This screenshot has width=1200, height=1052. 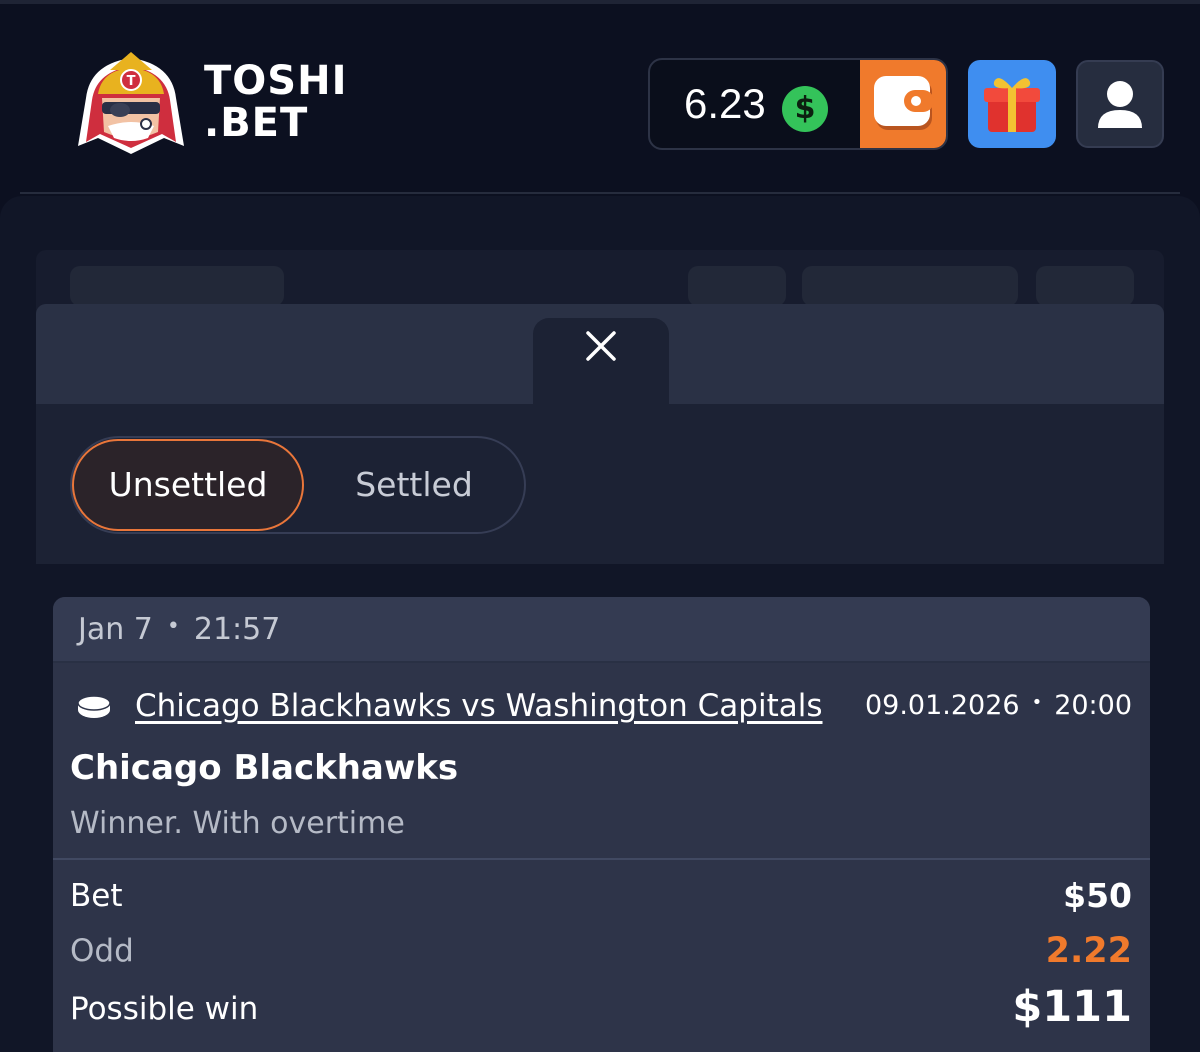 I want to click on balance-amount: 6.23, so click(x=725, y=103).